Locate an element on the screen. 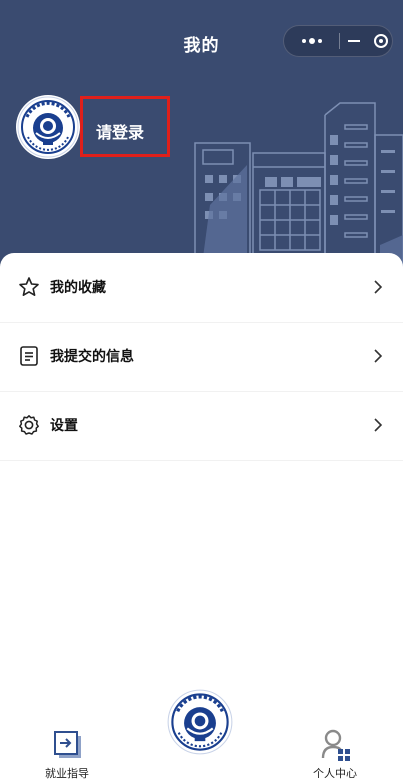 The height and width of the screenshot is (781, 403). menu-item-submitted-info: 我提交的信息 is located at coordinates (201, 356).